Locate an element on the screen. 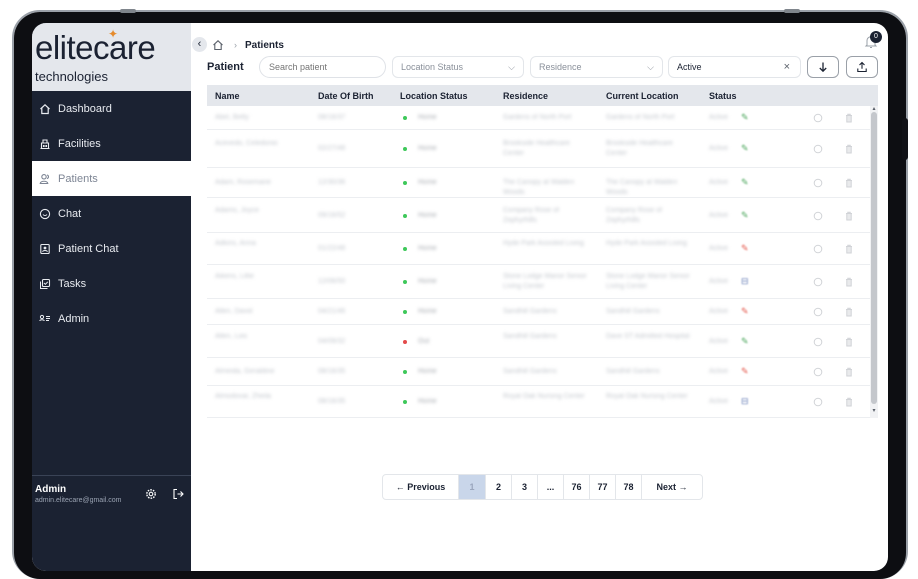  patient-name: Aikens, Lillie is located at coordinates (260, 277).